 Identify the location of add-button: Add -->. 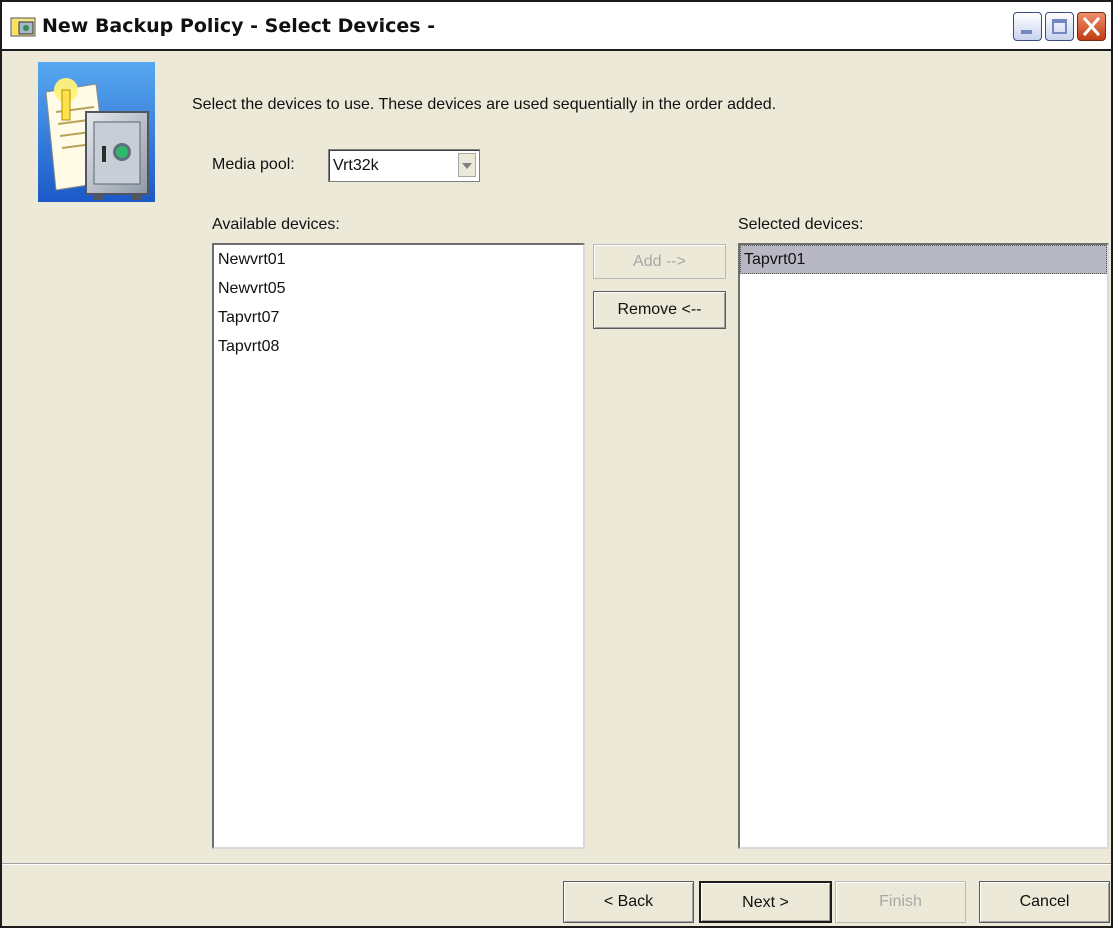
(659, 261).